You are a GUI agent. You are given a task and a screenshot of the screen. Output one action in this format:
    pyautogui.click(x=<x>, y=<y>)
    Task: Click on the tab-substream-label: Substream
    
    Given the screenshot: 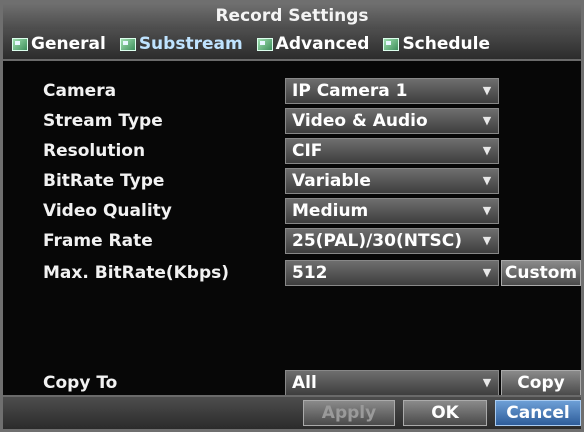 What is the action you would take?
    pyautogui.click(x=190, y=44)
    